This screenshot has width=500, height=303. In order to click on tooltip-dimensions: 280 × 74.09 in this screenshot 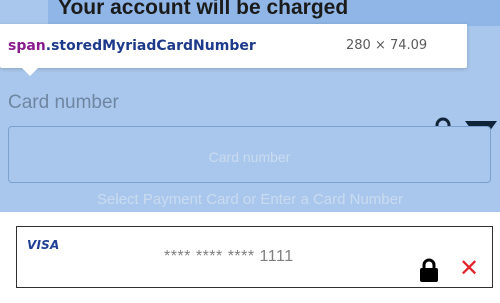, I will do `click(387, 45)`.